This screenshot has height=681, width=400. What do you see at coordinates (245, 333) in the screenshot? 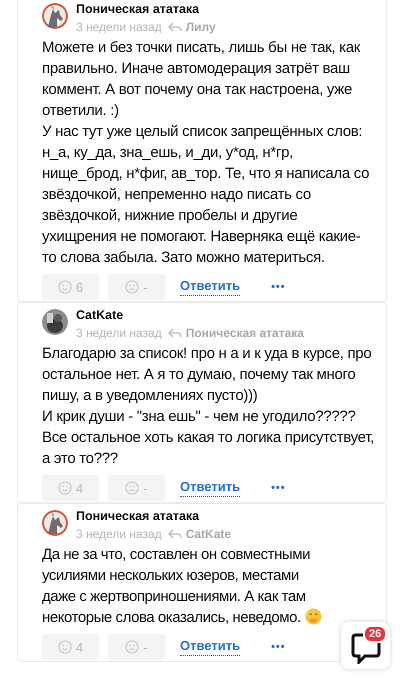
I see `reply-to-name: Поническая ататака` at bounding box center [245, 333].